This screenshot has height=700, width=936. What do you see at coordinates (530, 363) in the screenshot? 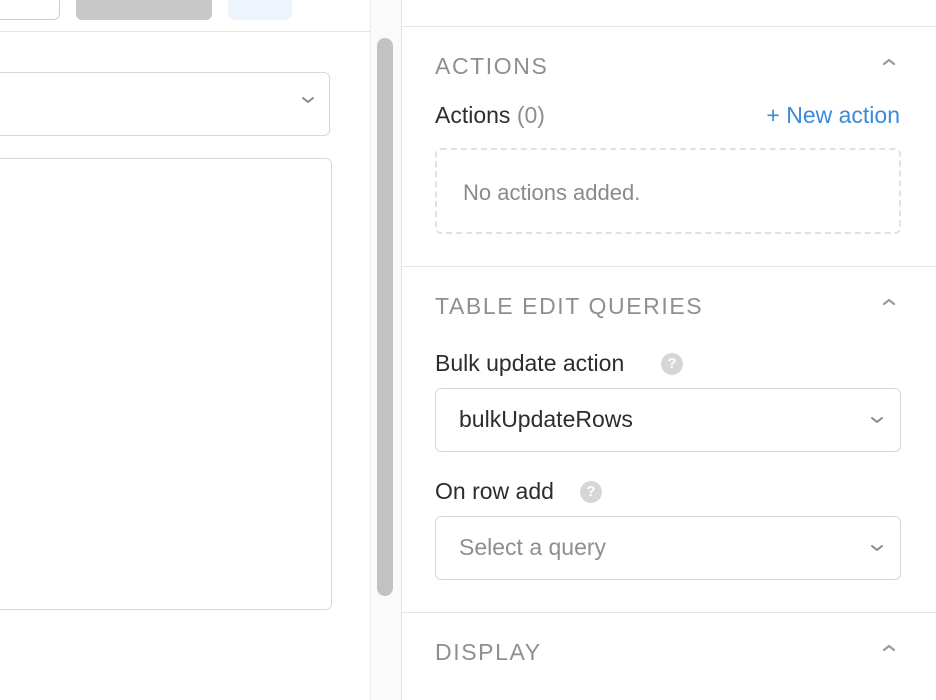
I see `bulk-update-label: Bulk update action` at bounding box center [530, 363].